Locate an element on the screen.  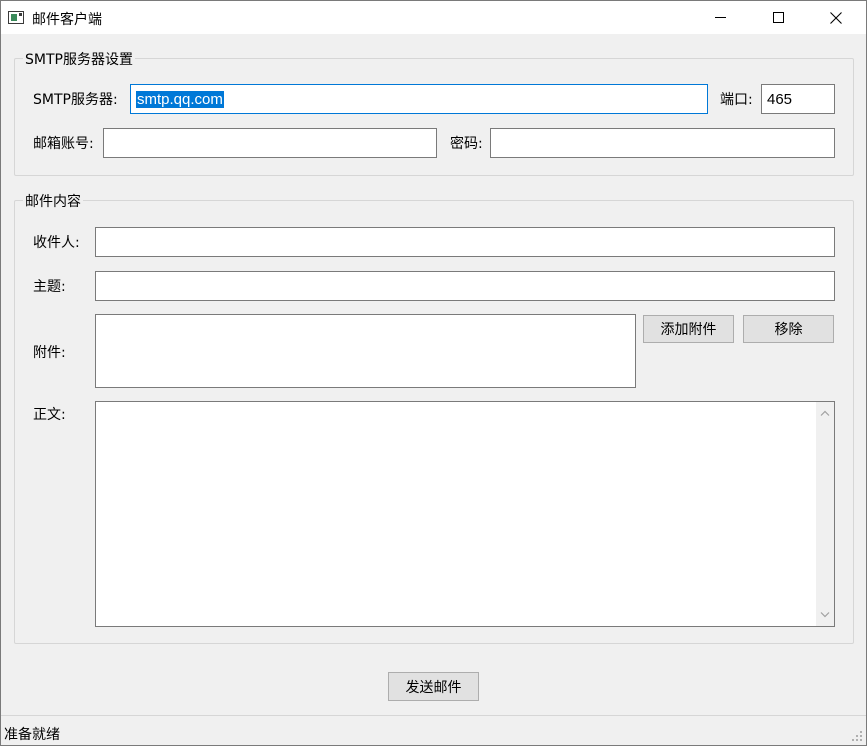
body-label: 正文: is located at coordinates (49, 415).